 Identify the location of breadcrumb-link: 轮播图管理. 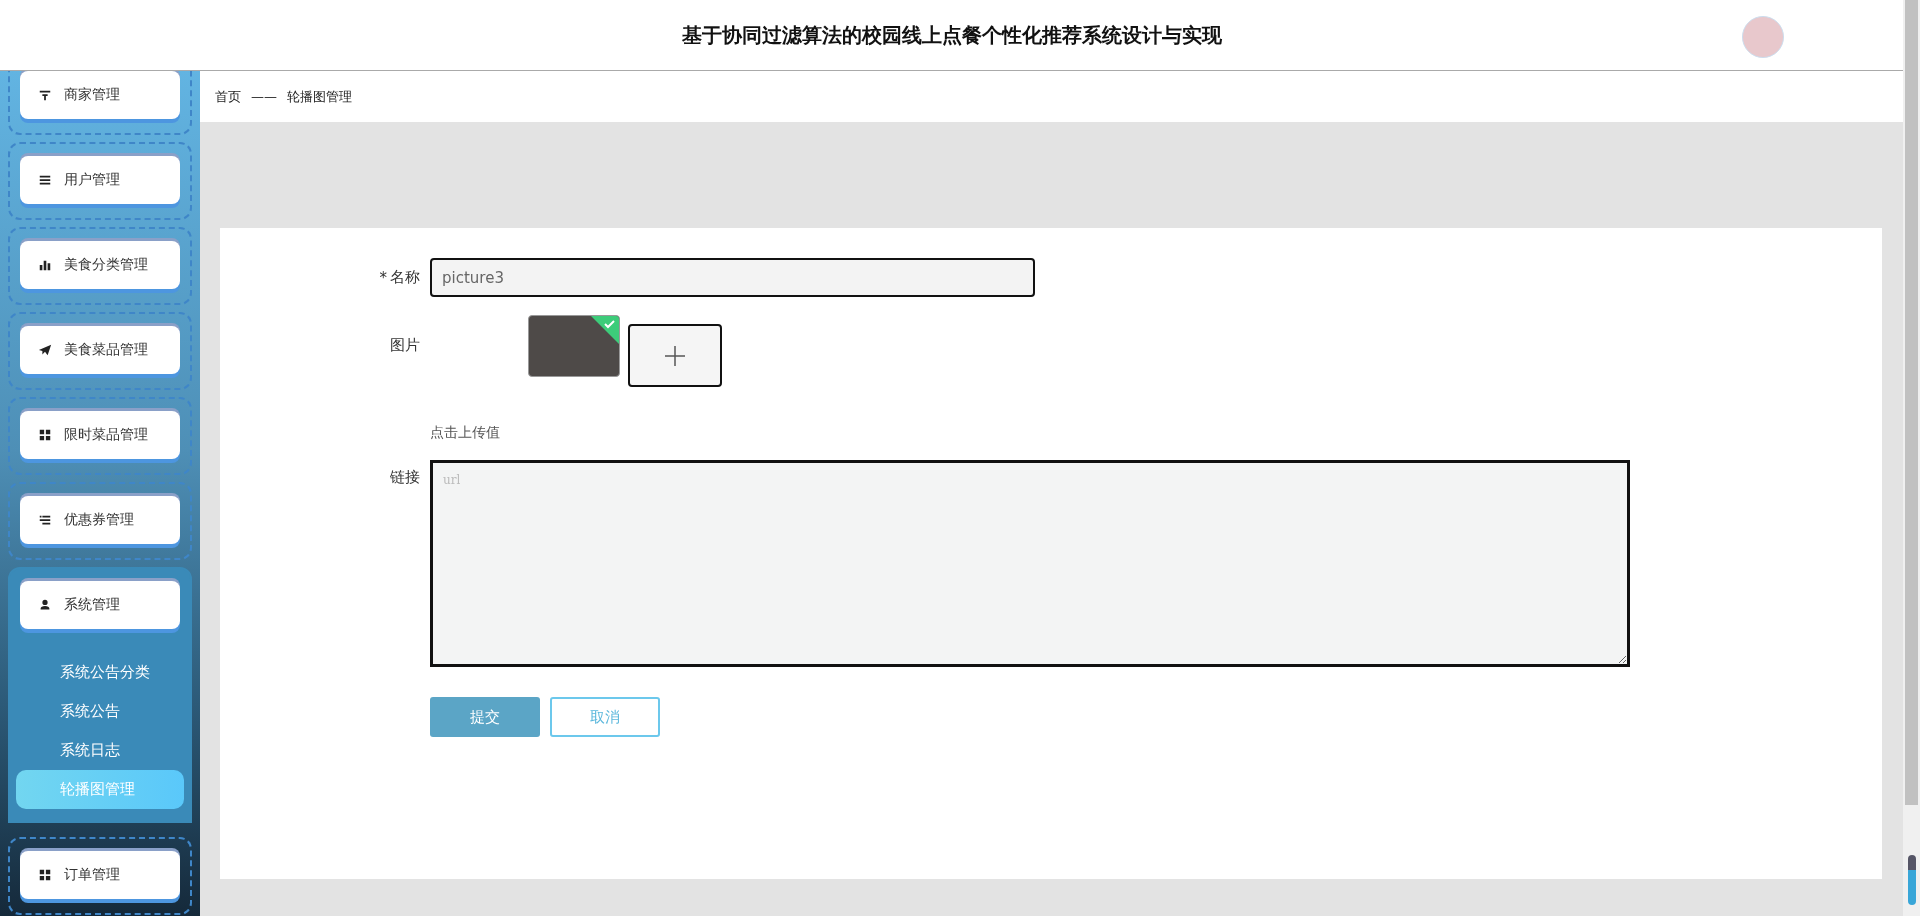
(319, 96).